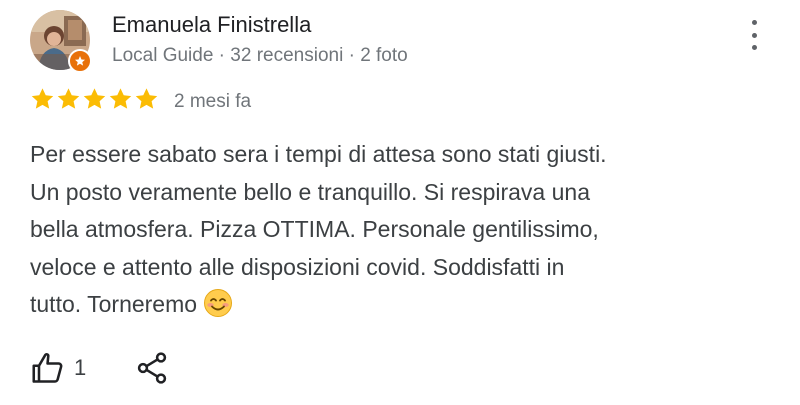 The width and height of the screenshot is (800, 405). I want to click on review-text-last-line: tutto. Torneremo, so click(395, 308).